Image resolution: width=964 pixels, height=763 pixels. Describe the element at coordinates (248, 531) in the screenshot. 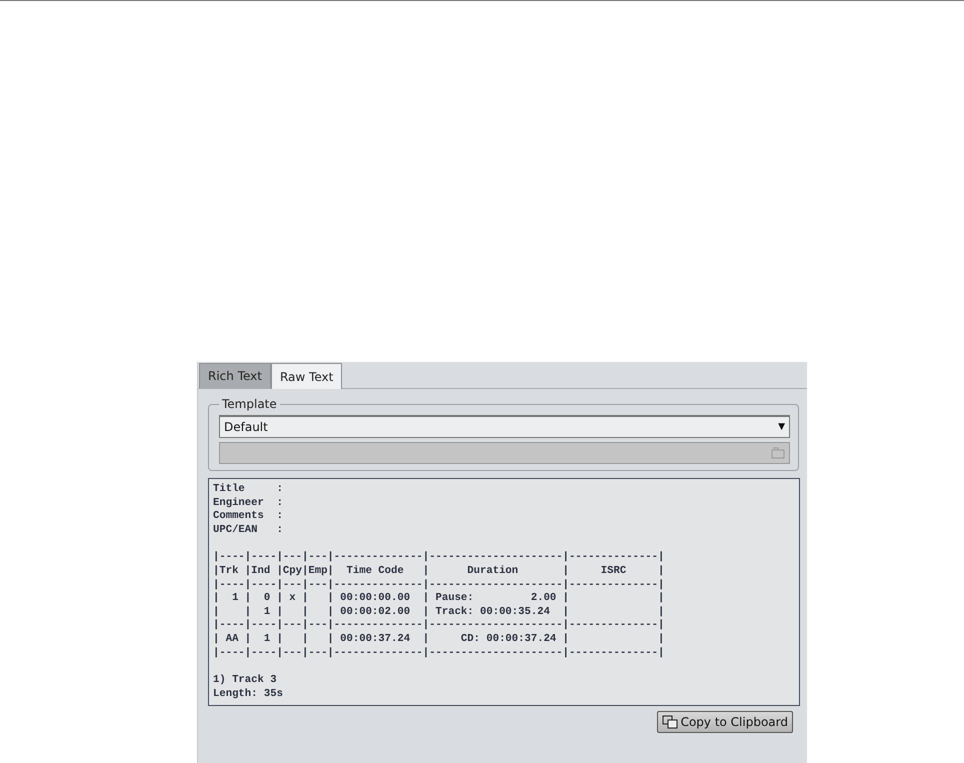

I see `text-line: UPC/EAN :` at that location.